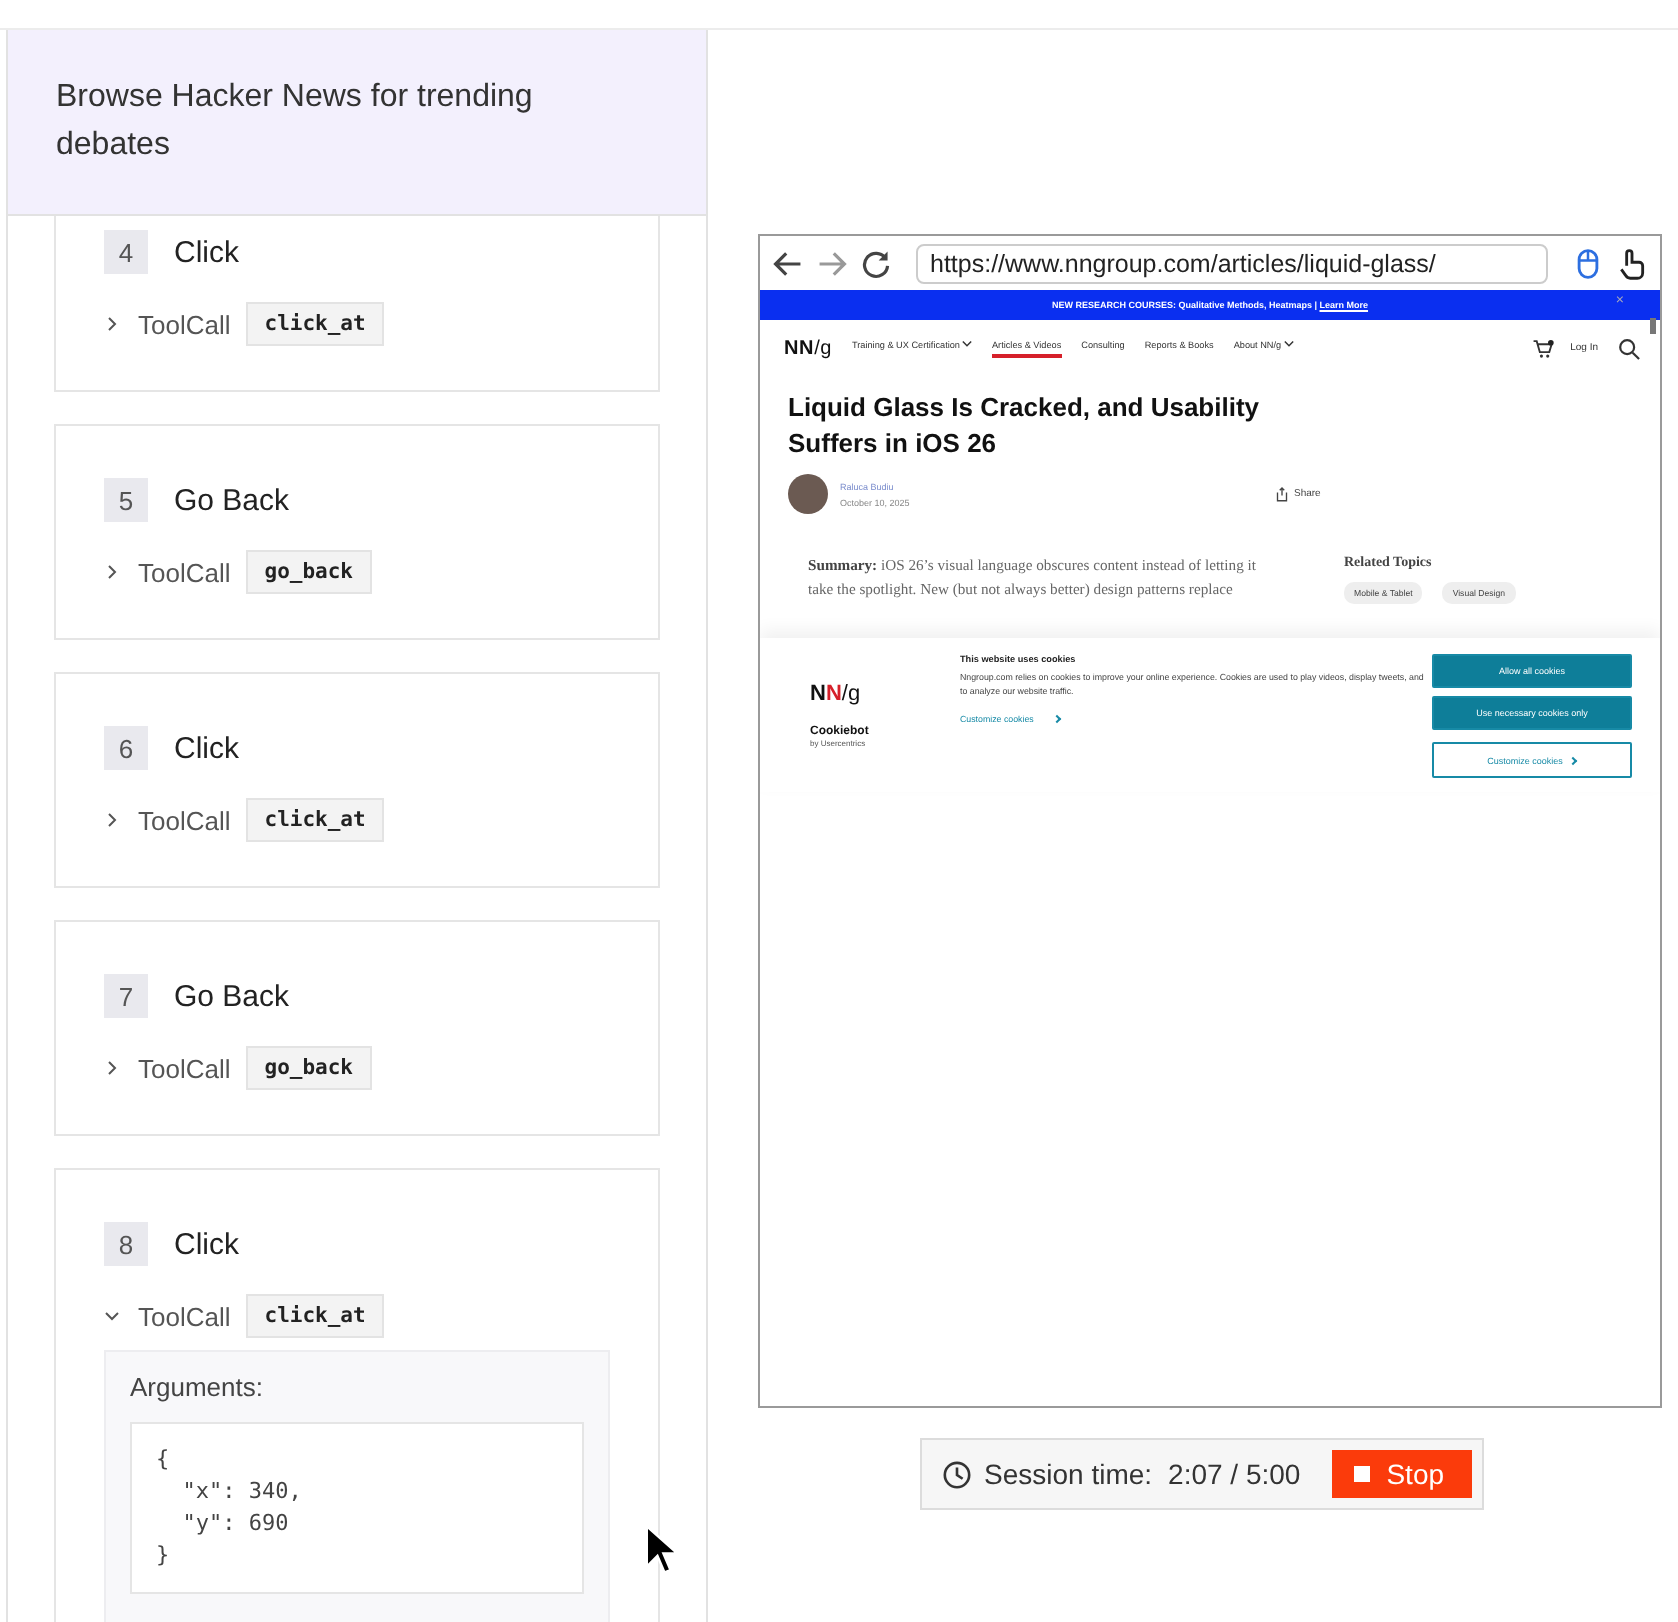 The image size is (1678, 1622). What do you see at coordinates (957, 1474) in the screenshot?
I see `clock-icon` at bounding box center [957, 1474].